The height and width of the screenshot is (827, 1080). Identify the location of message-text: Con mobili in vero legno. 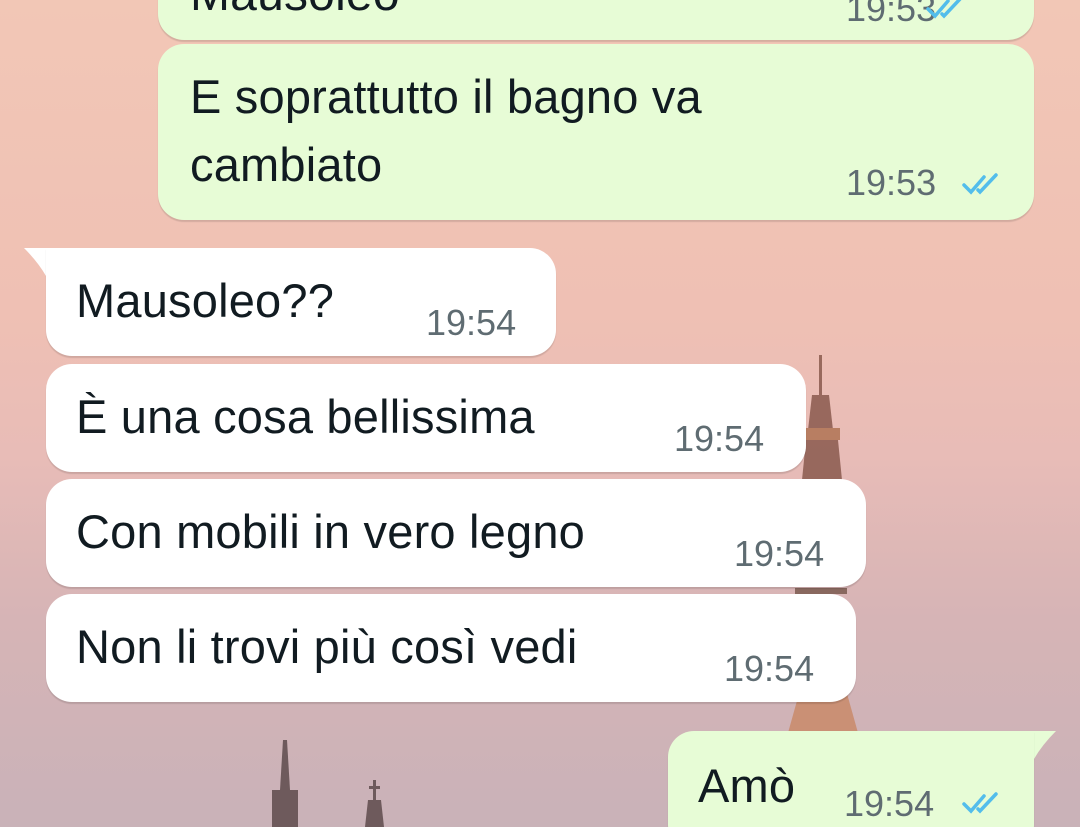
(331, 531).